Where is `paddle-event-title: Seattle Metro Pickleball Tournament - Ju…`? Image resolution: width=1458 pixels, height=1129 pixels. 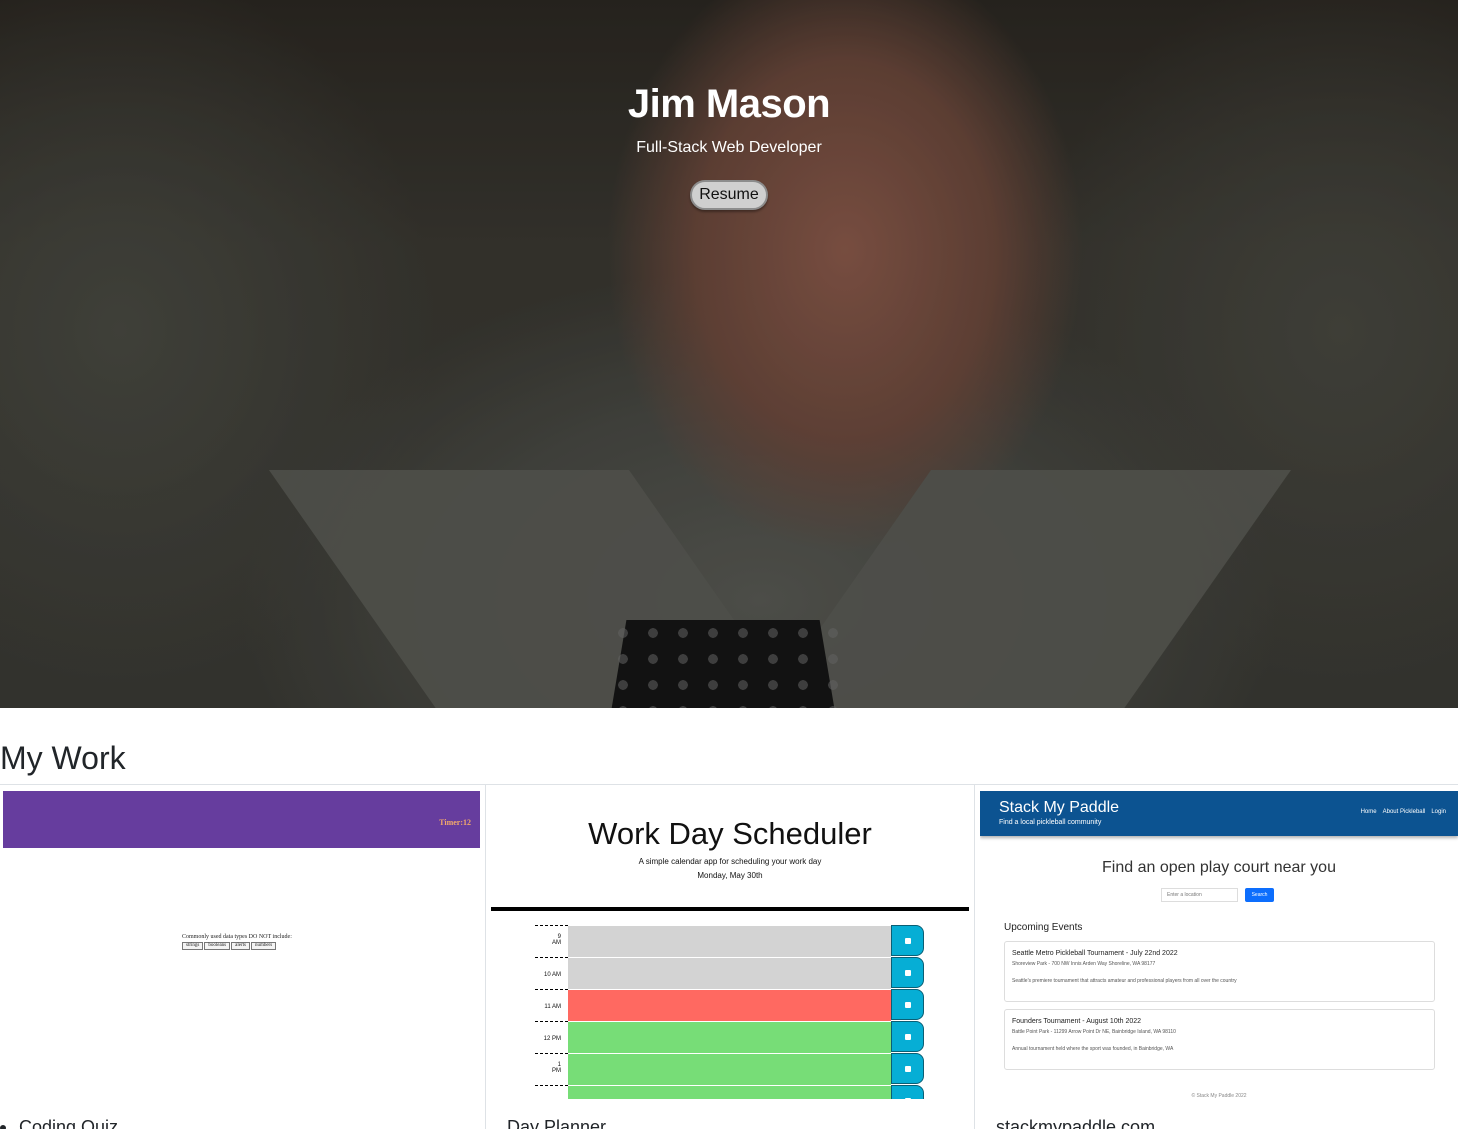 paddle-event-title: Seattle Metro Pickleball Tournament - Ju… is located at coordinates (1095, 953).